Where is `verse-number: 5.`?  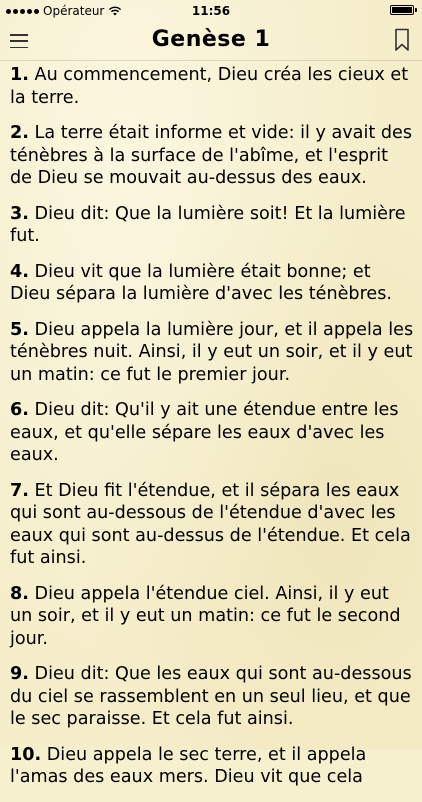 verse-number: 5. is located at coordinates (19, 329).